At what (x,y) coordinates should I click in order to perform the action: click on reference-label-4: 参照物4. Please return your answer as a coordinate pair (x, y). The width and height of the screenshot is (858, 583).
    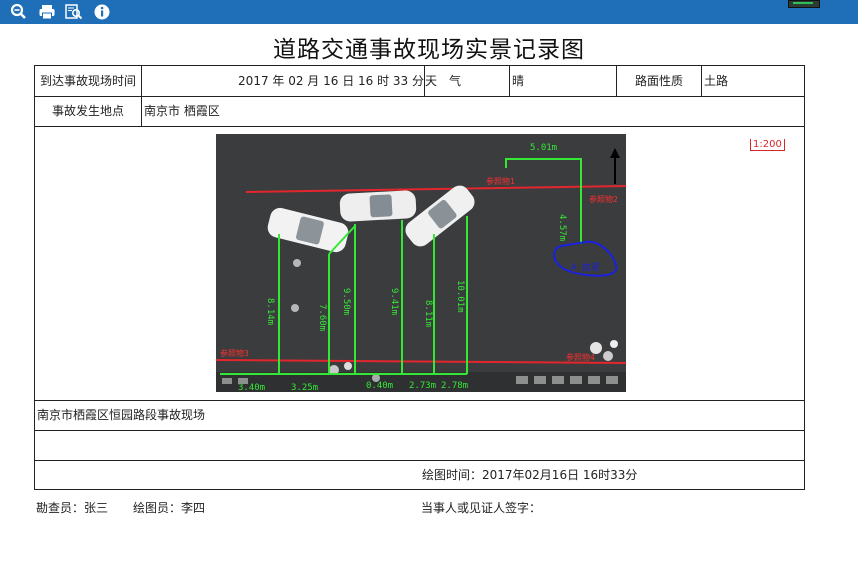
    Looking at the image, I should click on (580, 357).